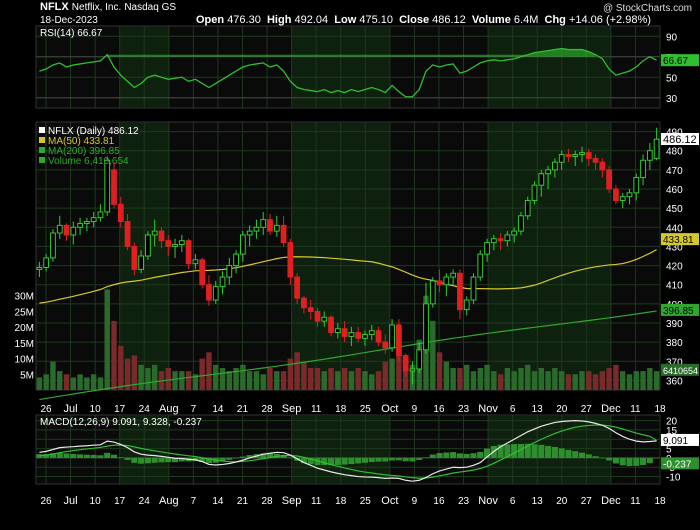  Describe the element at coordinates (145, 409) in the screenshot. I see `x-axis-label: 24` at that location.